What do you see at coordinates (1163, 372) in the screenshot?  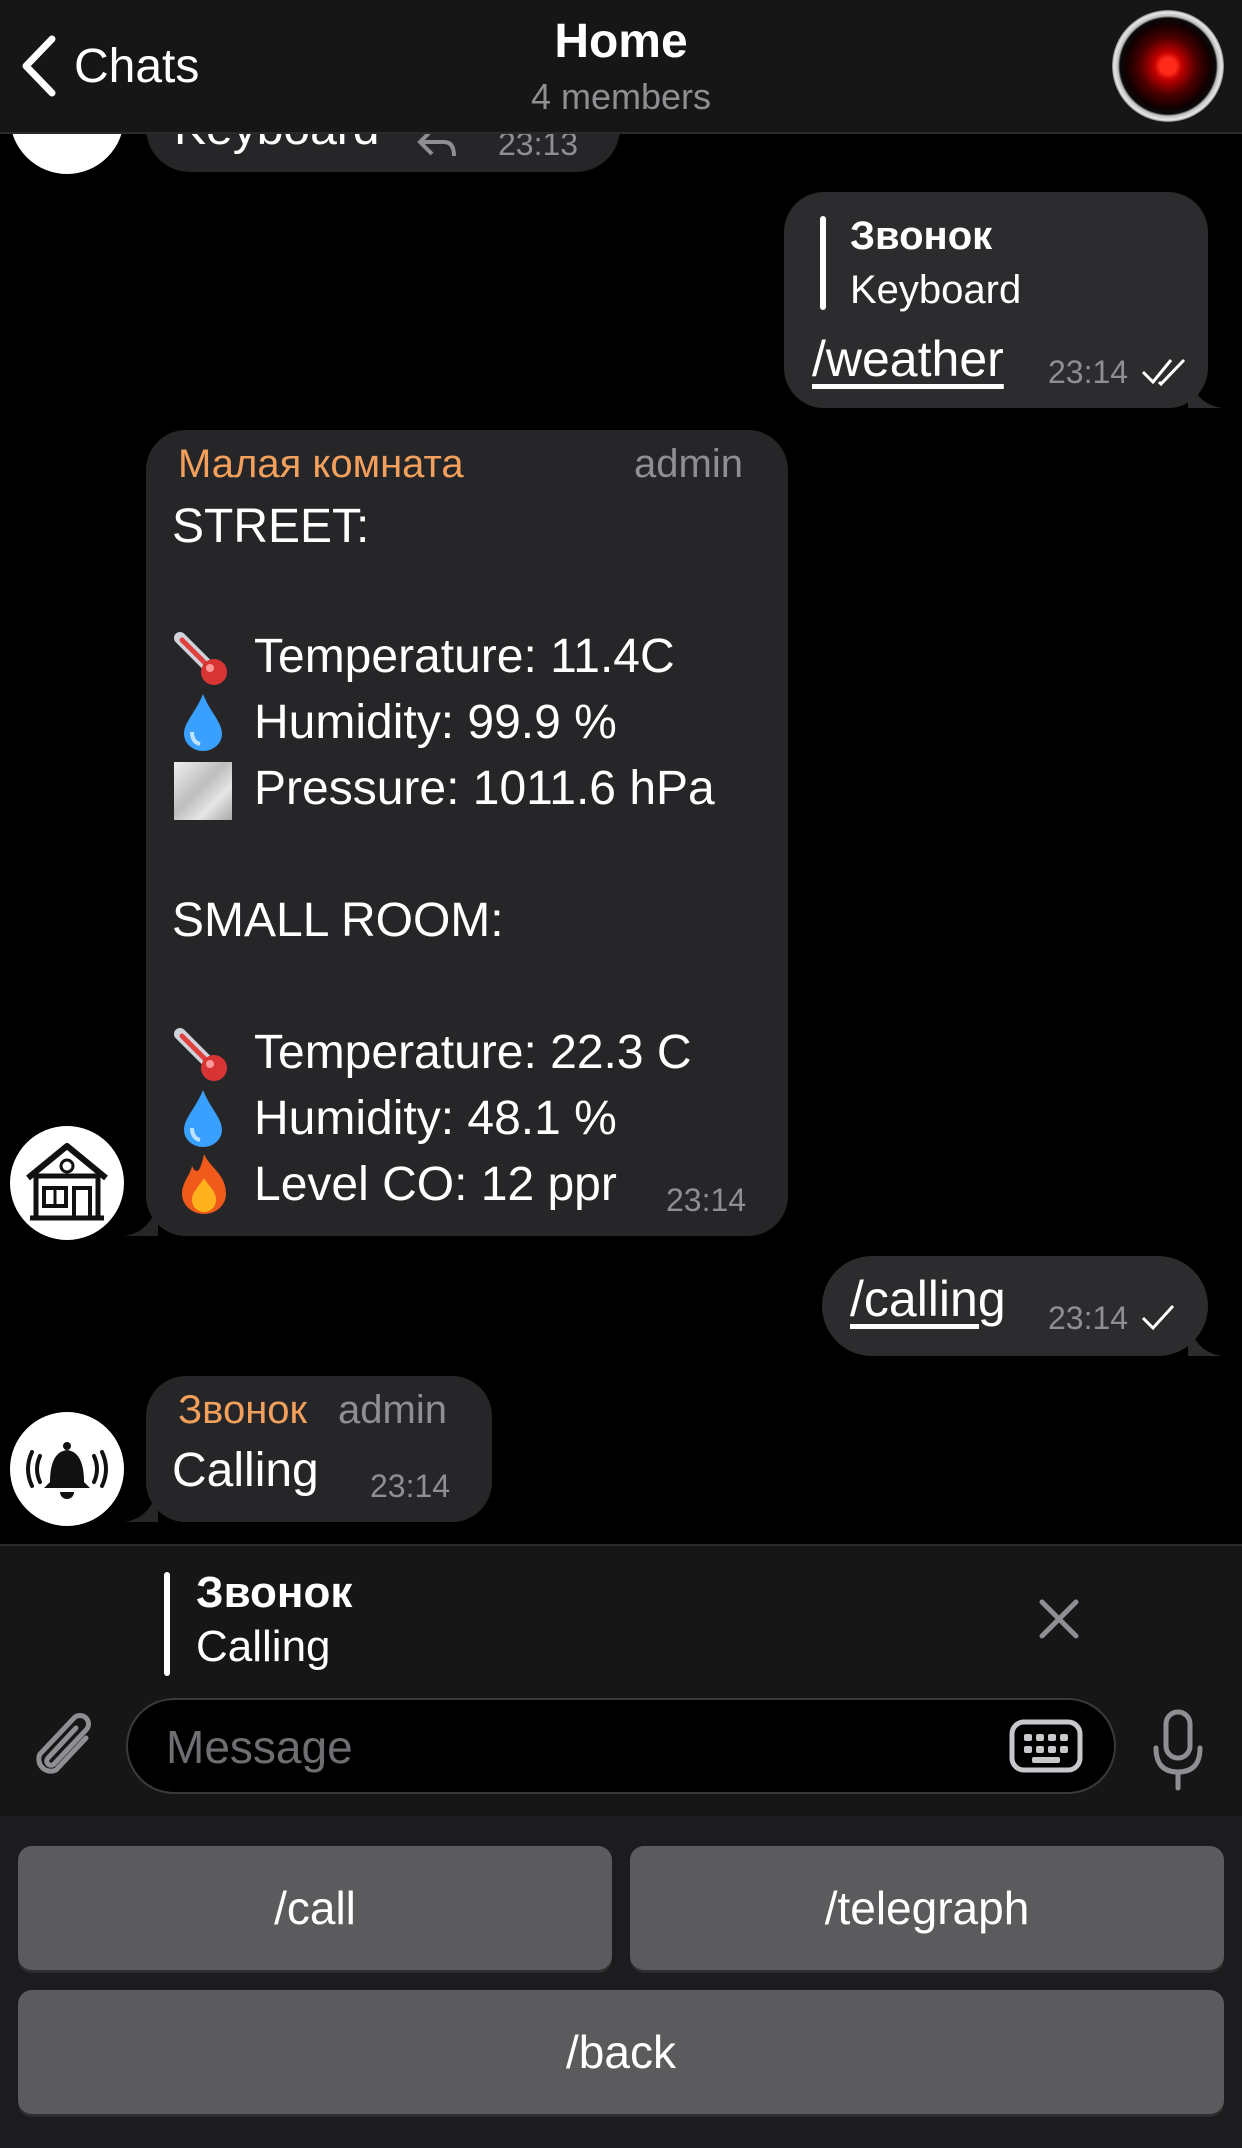 I see `double-check-icon` at bounding box center [1163, 372].